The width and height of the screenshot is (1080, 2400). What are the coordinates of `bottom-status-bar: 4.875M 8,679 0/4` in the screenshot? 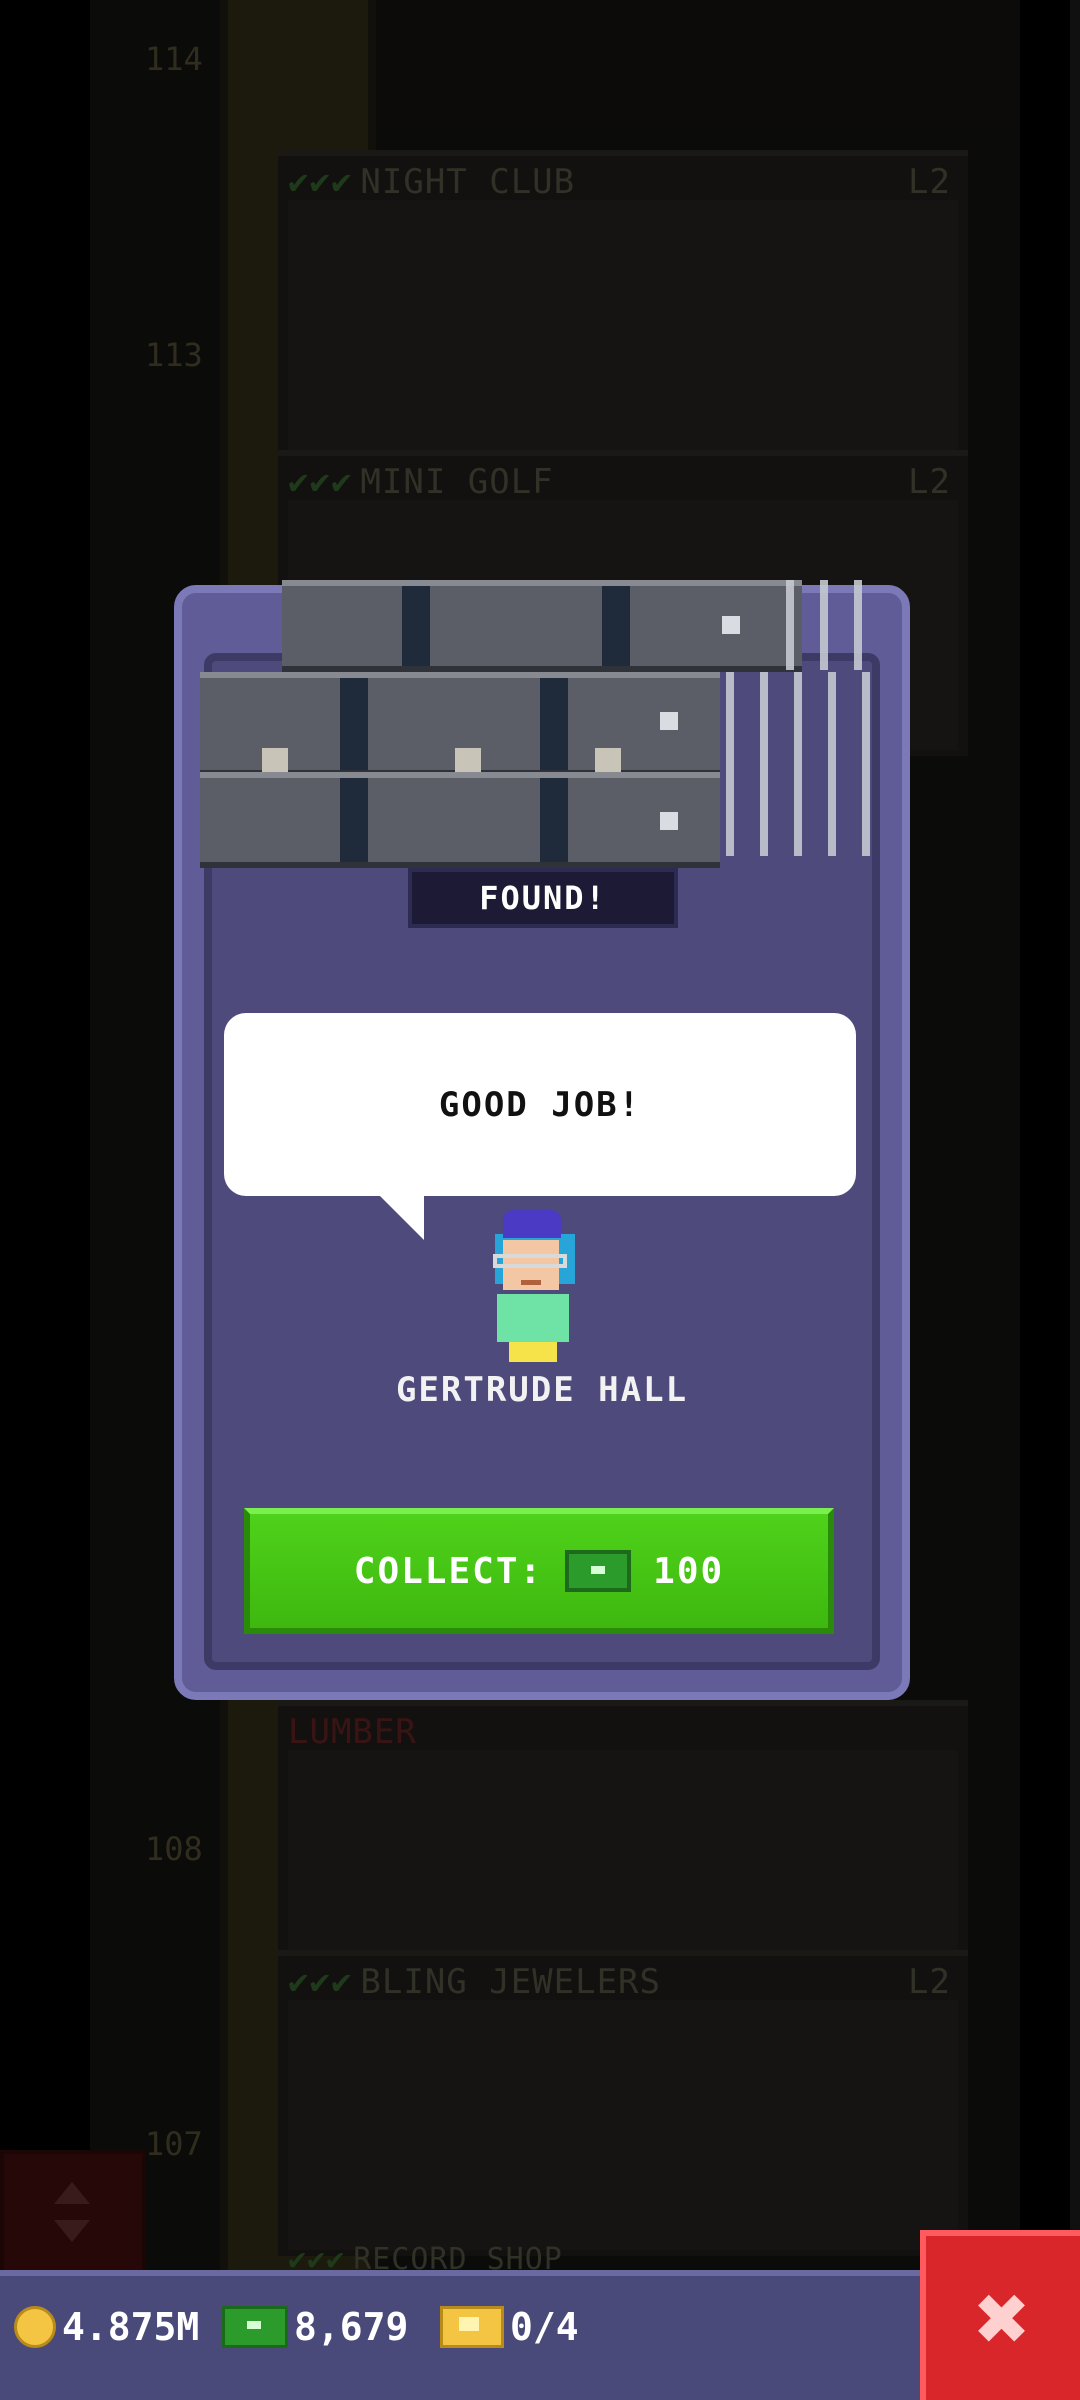 It's located at (540, 2335).